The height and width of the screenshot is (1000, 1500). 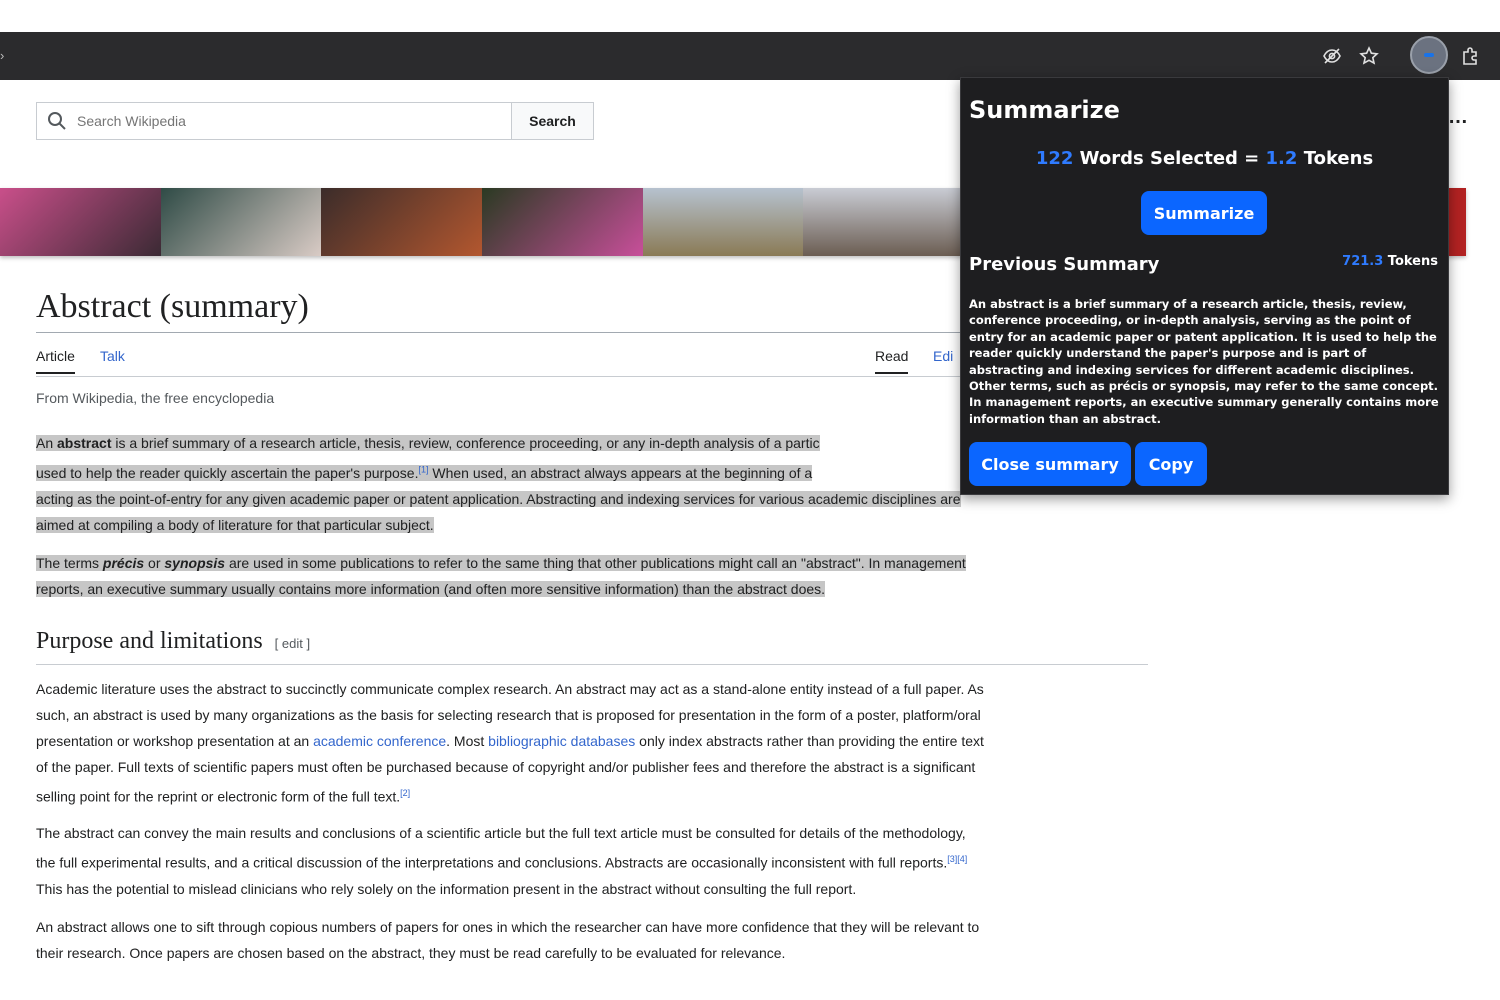 What do you see at coordinates (292, 643) in the screenshot?
I see `section-edit-link: [ edit ]` at bounding box center [292, 643].